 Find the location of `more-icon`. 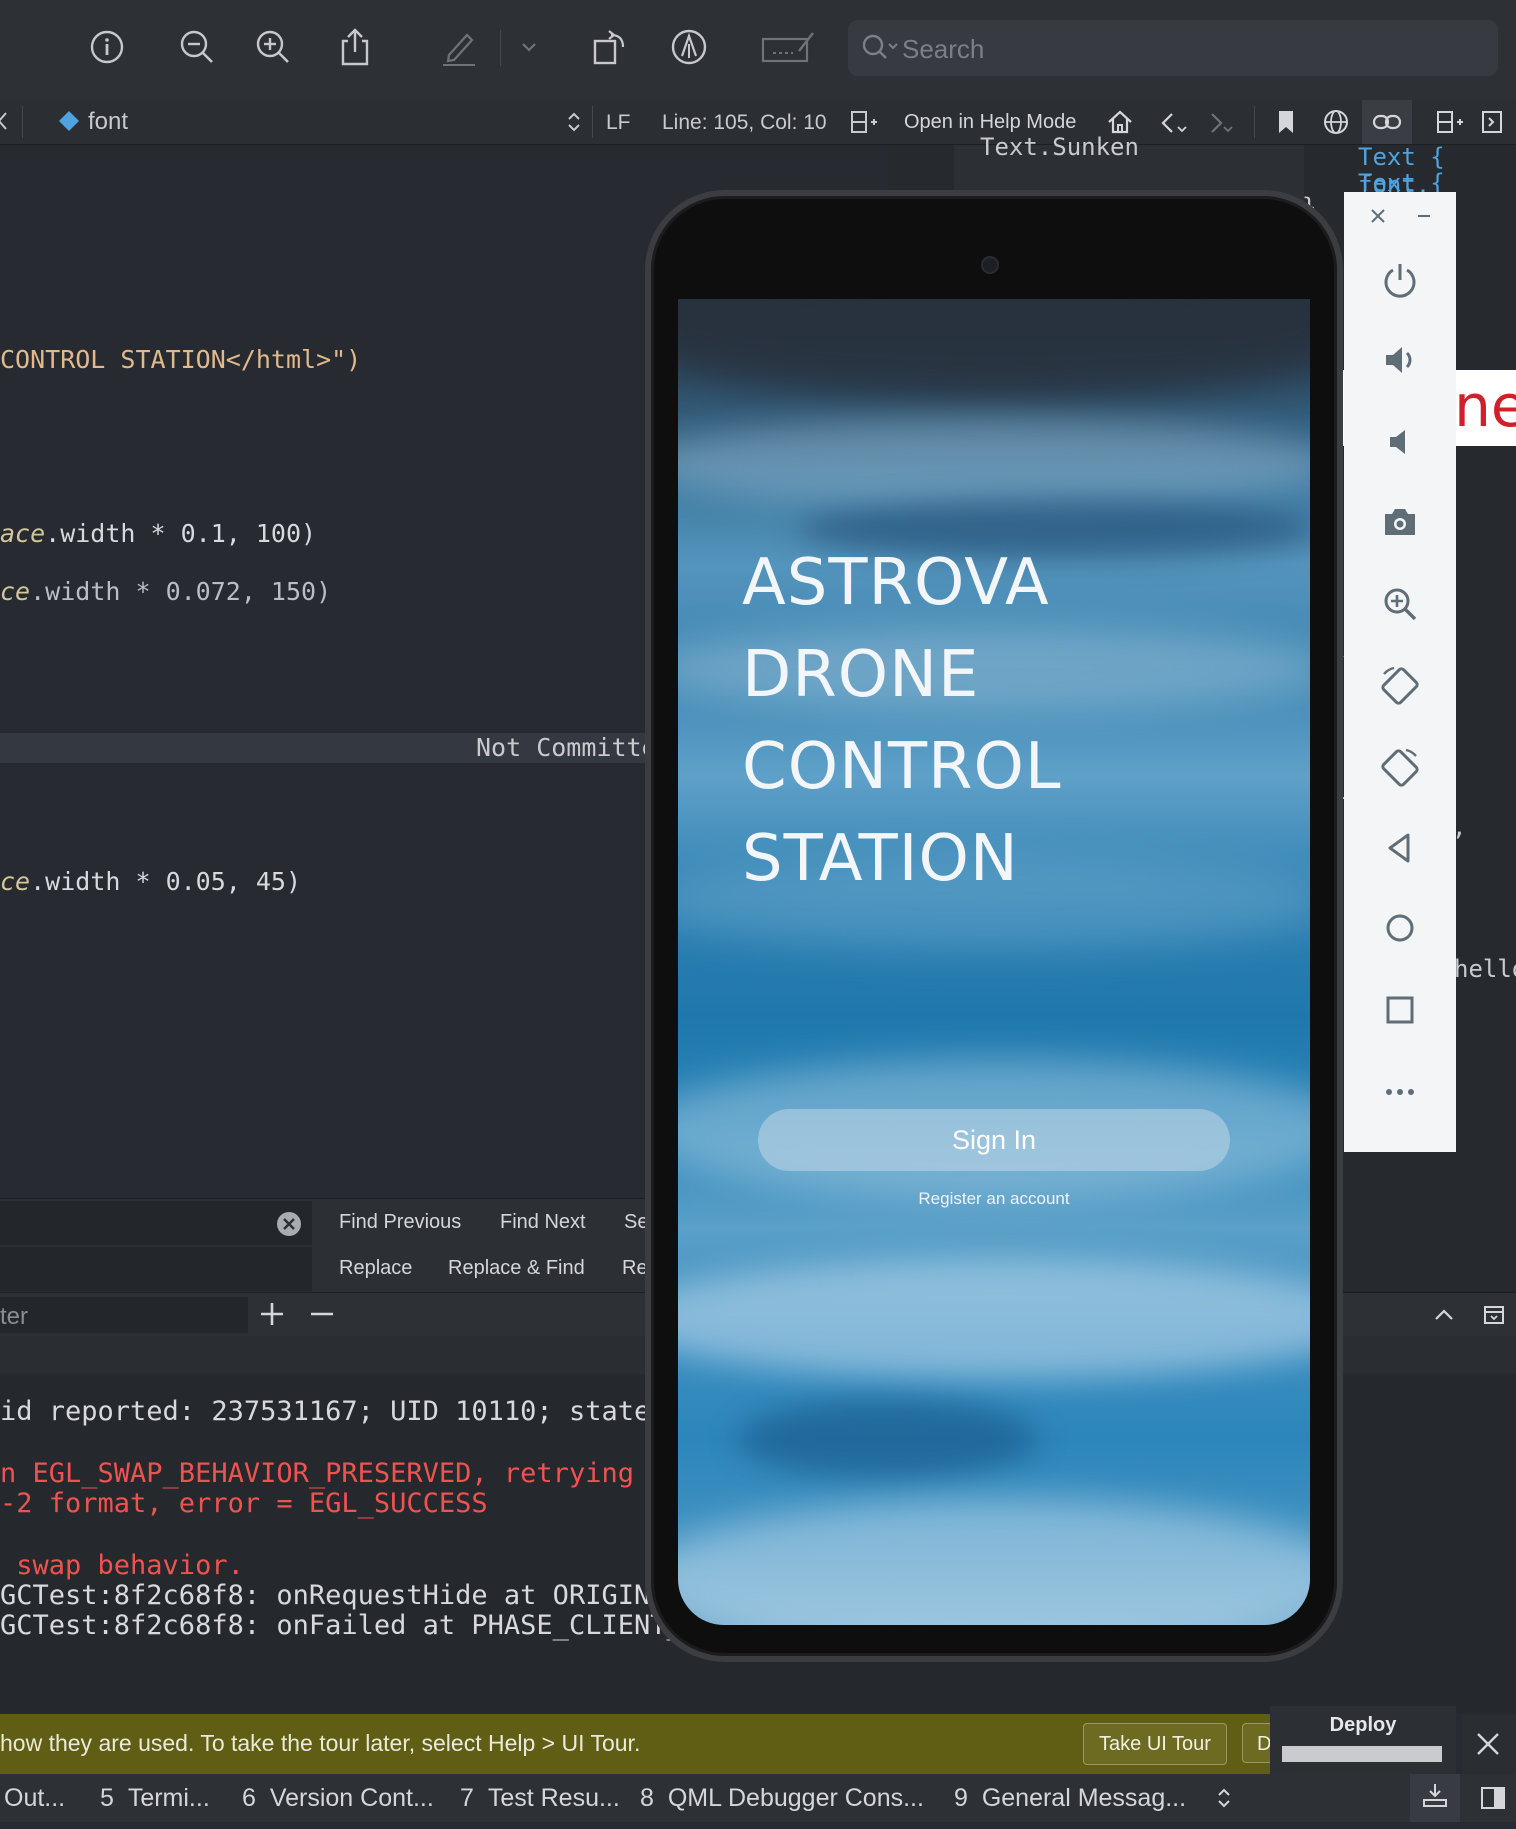

more-icon is located at coordinates (1400, 1092).